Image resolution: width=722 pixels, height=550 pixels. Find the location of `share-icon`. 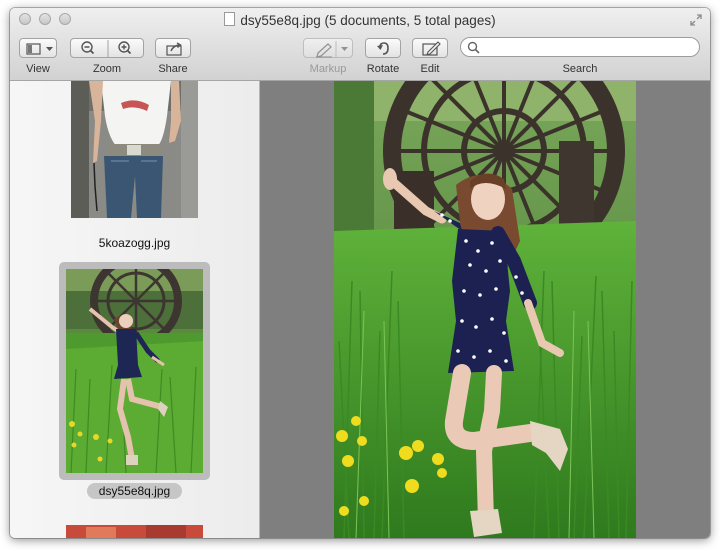

share-icon is located at coordinates (174, 49).